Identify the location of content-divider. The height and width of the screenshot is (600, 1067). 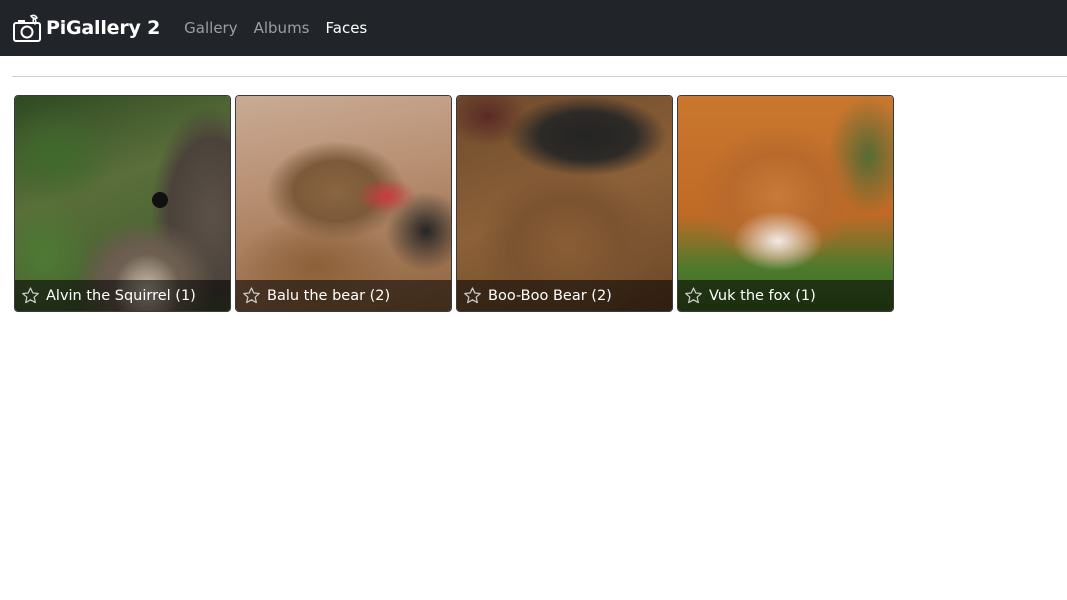
(539, 76).